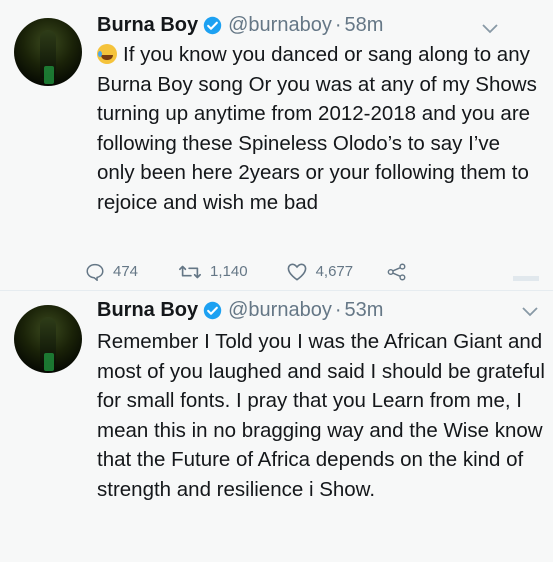 The image size is (553, 562). I want to click on scroll-indicator, so click(526, 278).